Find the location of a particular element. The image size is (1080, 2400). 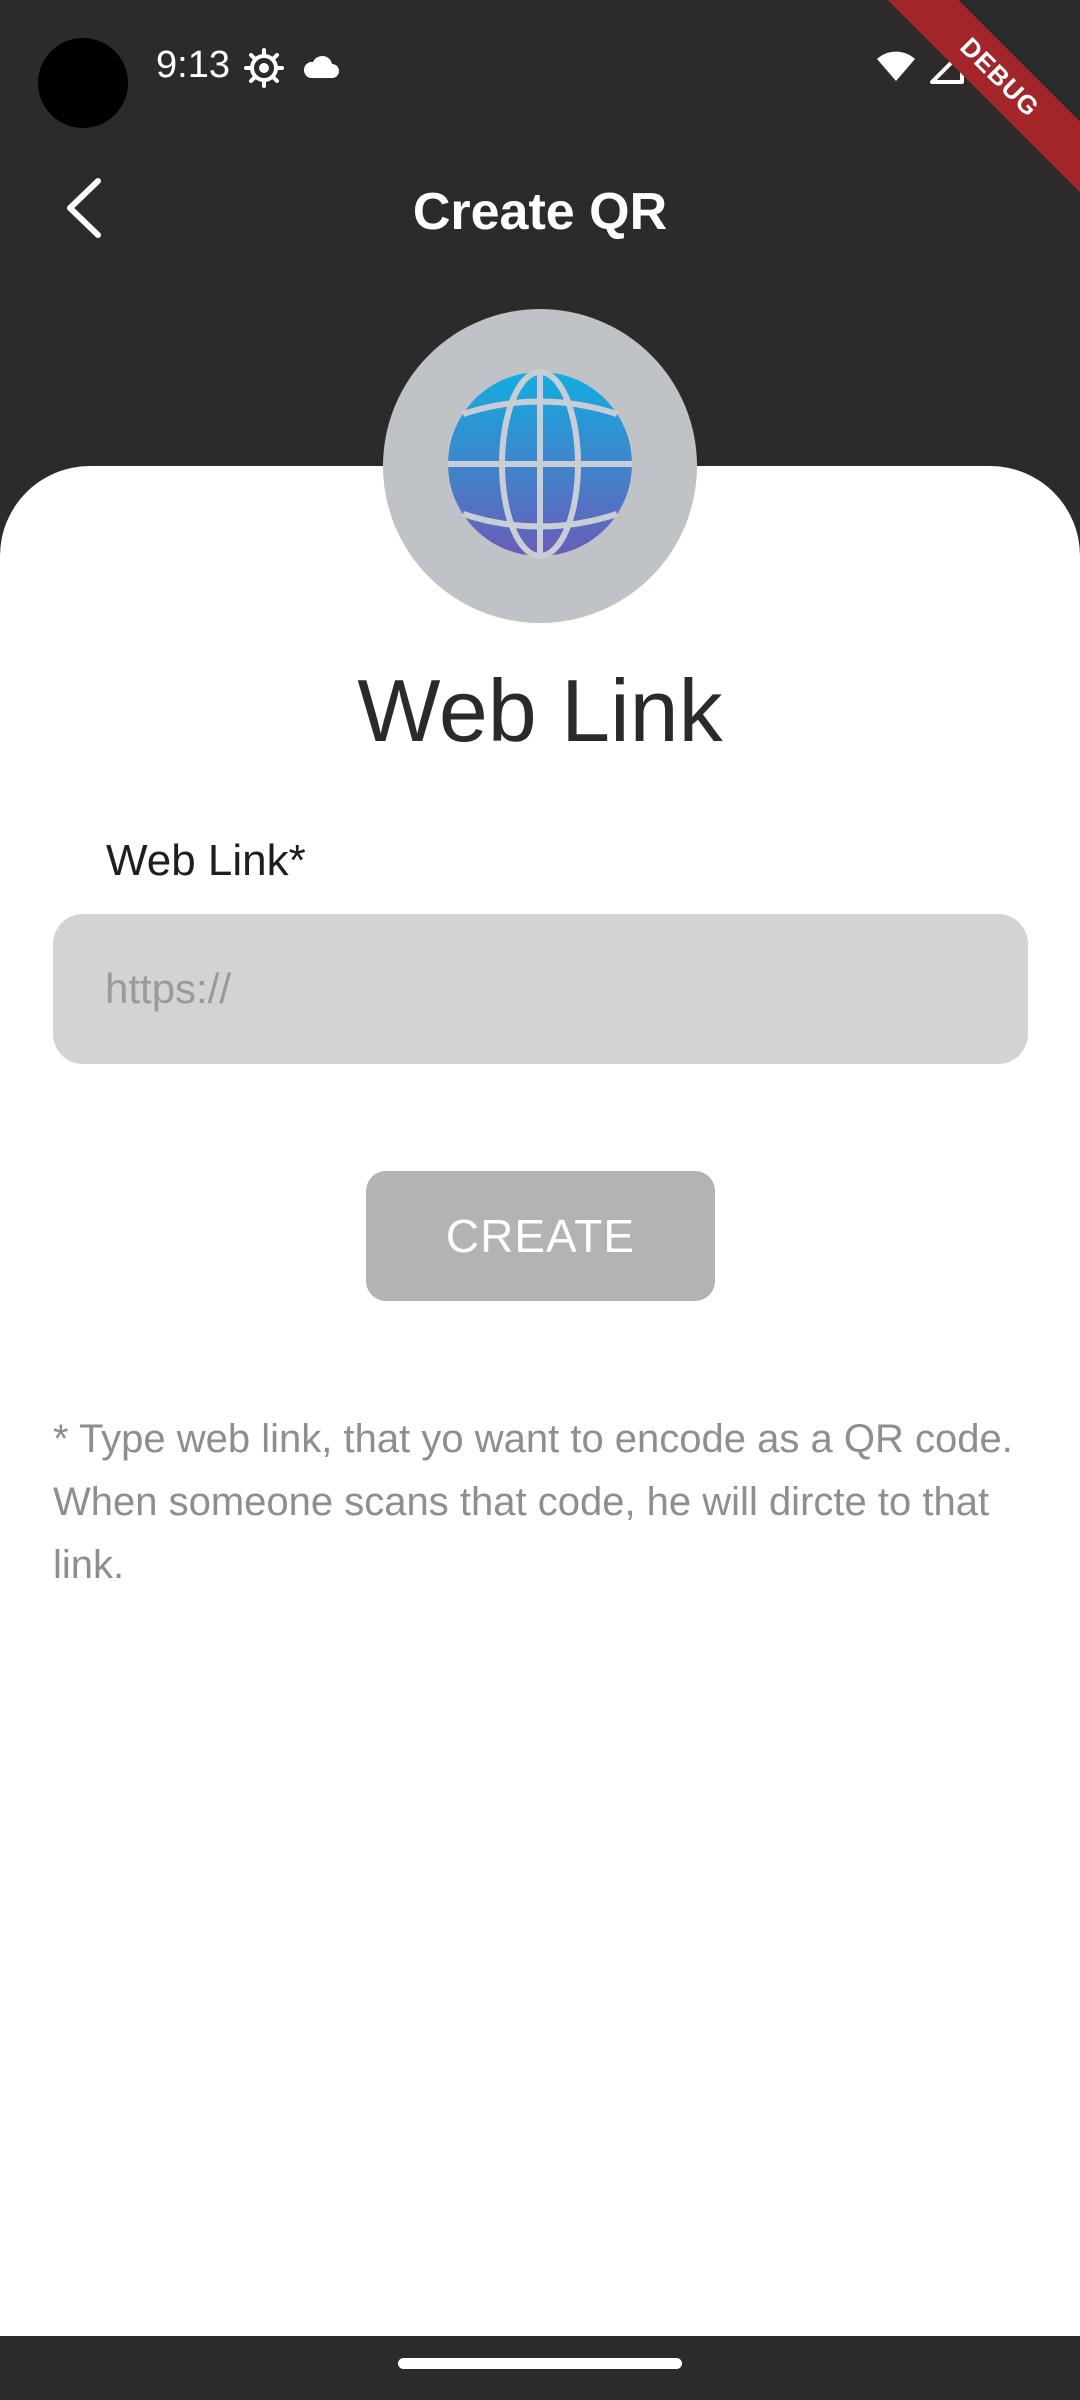

web-link-input is located at coordinates (540, 989).